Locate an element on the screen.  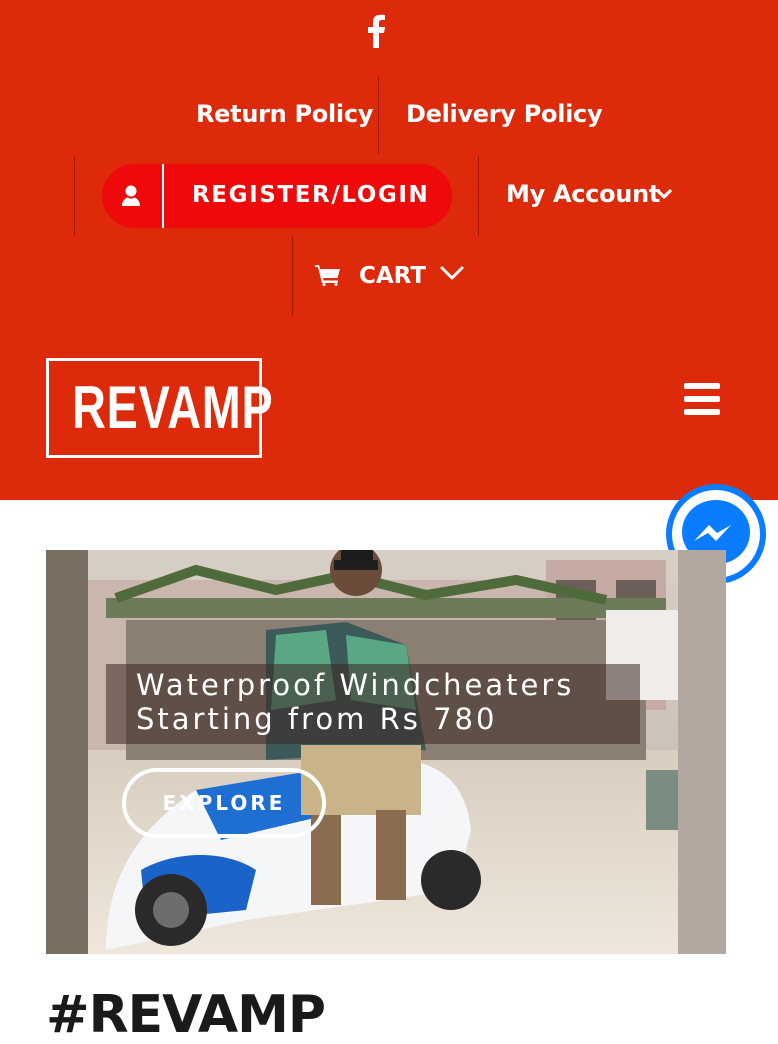
register-login-button: REGISTER/LOGIN is located at coordinates (277, 196).